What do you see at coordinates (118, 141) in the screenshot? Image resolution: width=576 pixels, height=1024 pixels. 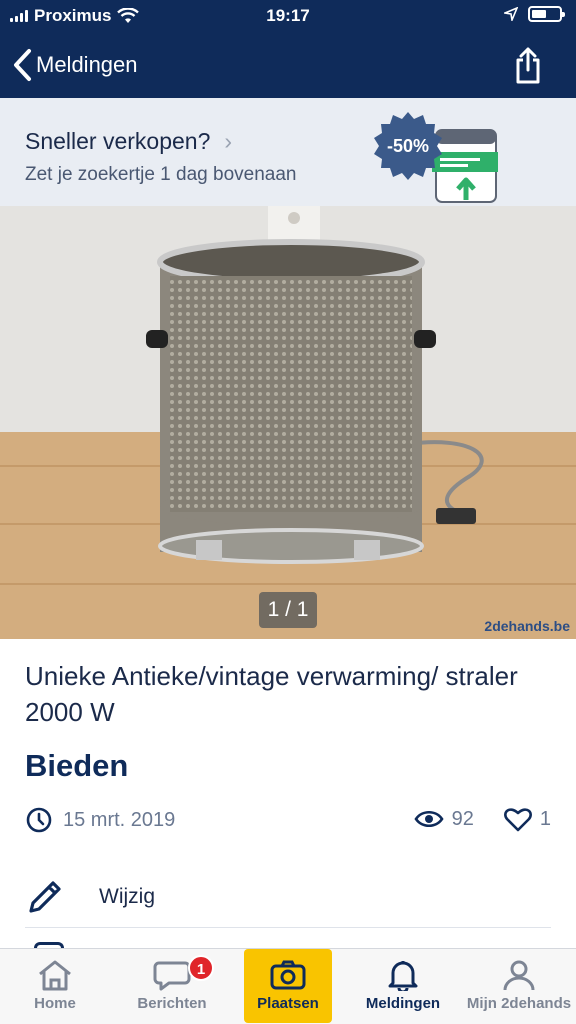 I see `promo-title: Sneller verkopen?` at bounding box center [118, 141].